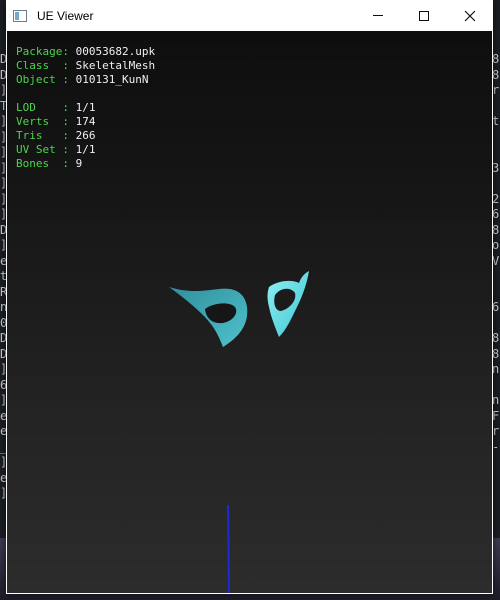  I want to click on close-button, so click(470, 15).